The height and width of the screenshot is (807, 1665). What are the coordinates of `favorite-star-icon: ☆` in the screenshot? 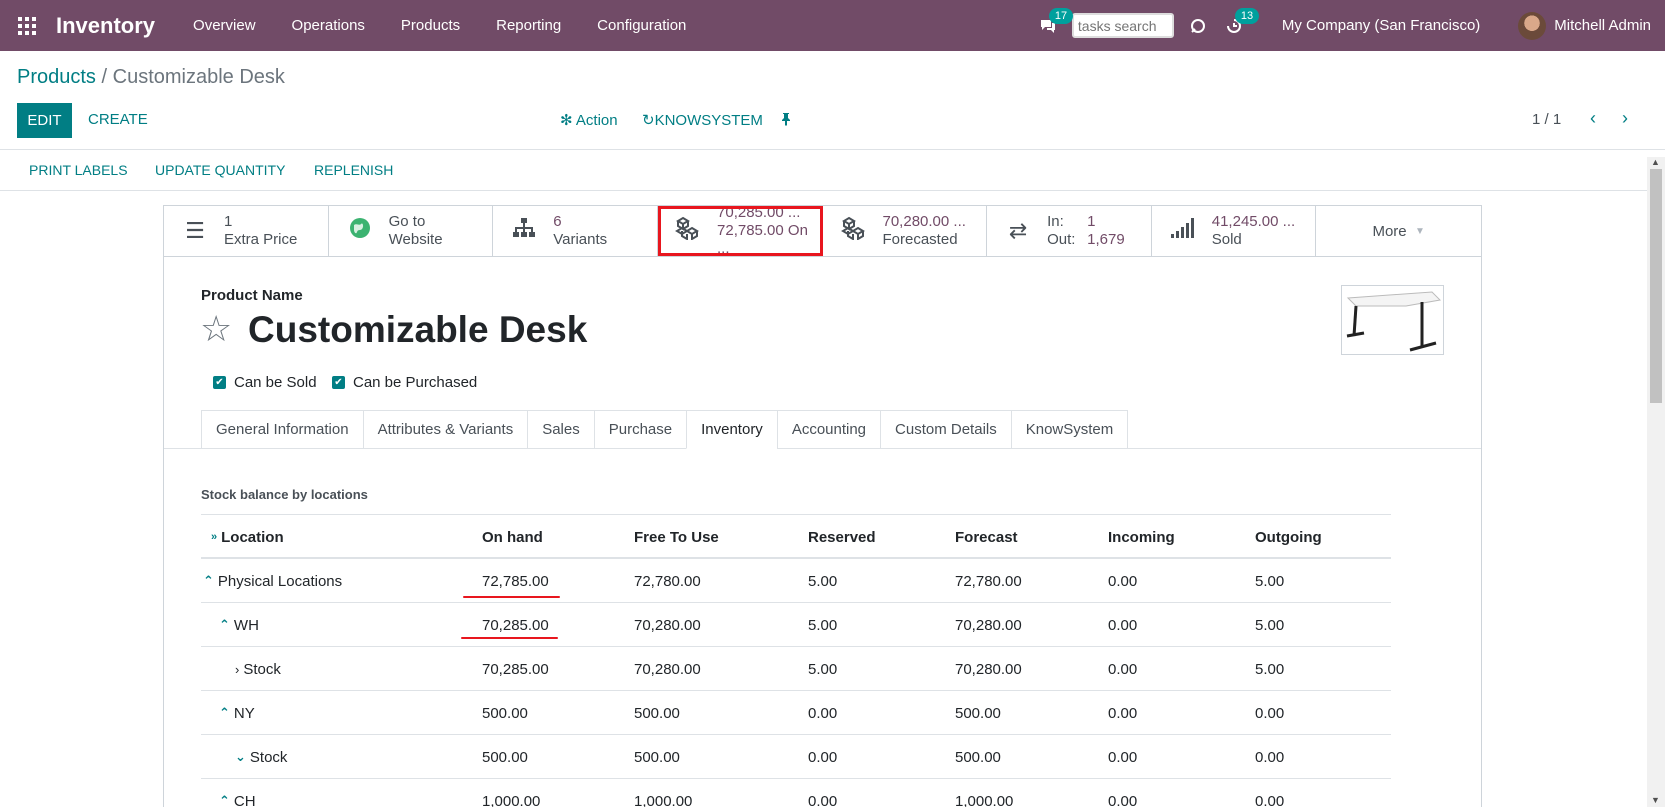 It's located at (216, 329).